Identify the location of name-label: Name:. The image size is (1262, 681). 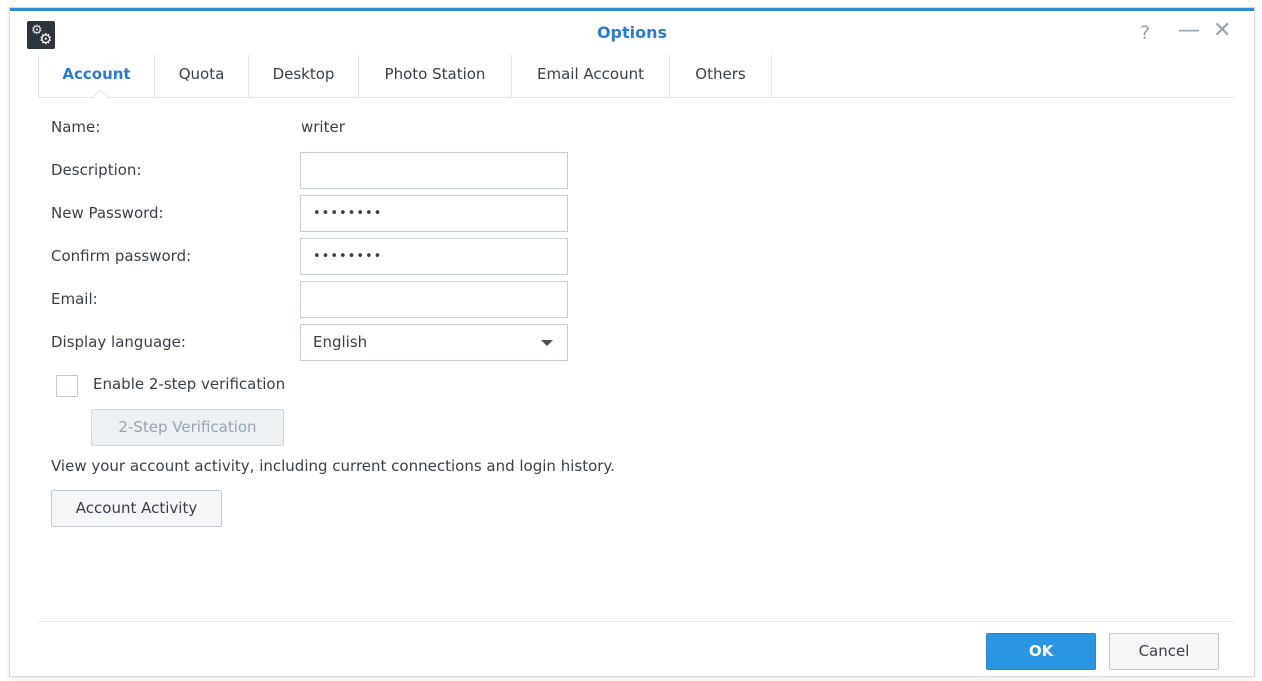
(76, 127).